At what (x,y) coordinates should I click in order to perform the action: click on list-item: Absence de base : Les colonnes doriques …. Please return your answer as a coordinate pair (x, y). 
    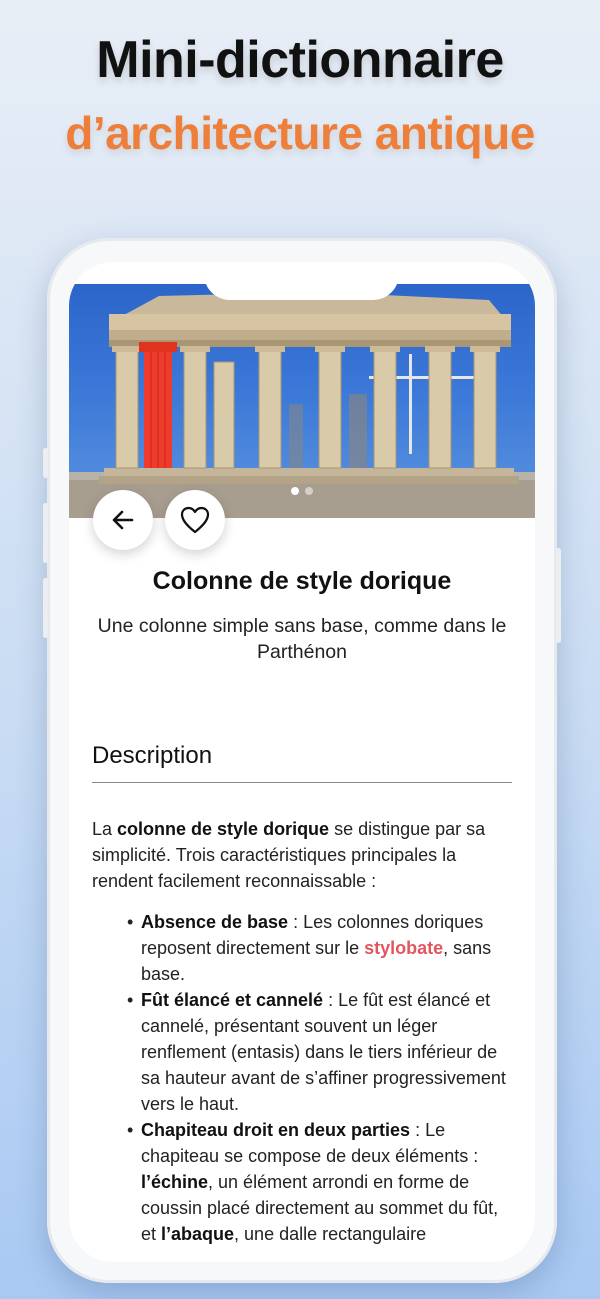
    Looking at the image, I should click on (320, 948).